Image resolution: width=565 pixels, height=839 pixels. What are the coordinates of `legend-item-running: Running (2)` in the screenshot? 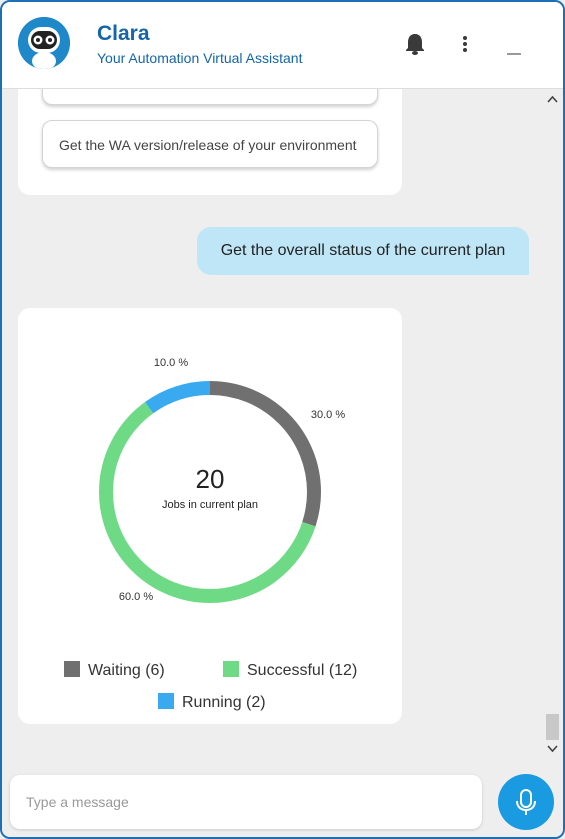 It's located at (212, 702).